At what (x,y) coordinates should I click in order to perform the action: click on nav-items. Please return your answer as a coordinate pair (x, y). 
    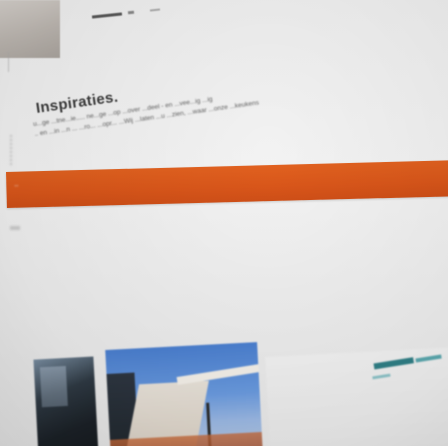
    Looking at the image, I should click on (44, 185).